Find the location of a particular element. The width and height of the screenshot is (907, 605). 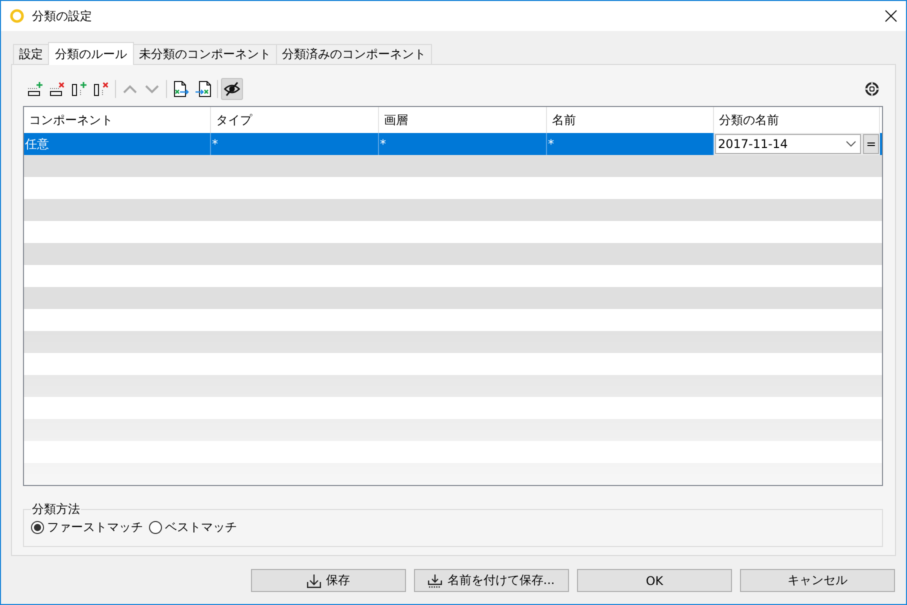

radio-label: ベストマッチ is located at coordinates (201, 527).